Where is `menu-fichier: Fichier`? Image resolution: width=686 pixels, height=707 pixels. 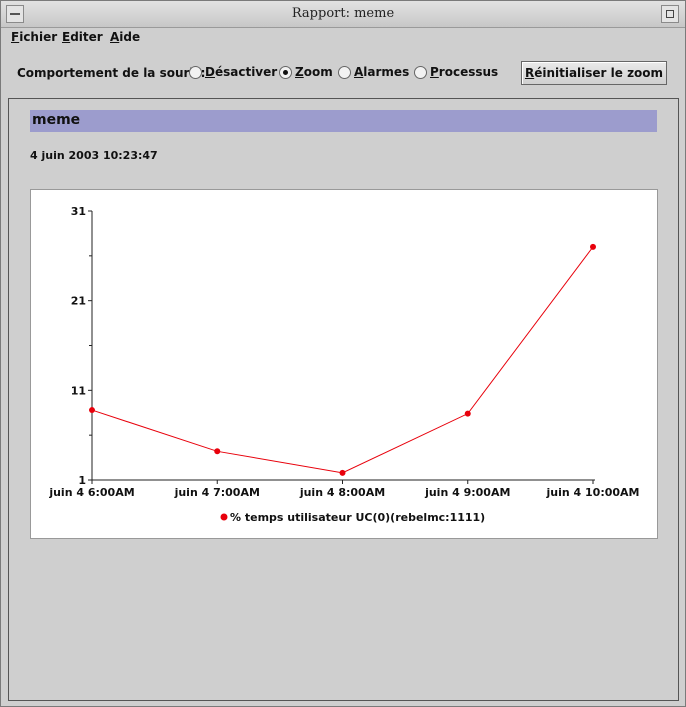 menu-fichier: Fichier is located at coordinates (34, 37).